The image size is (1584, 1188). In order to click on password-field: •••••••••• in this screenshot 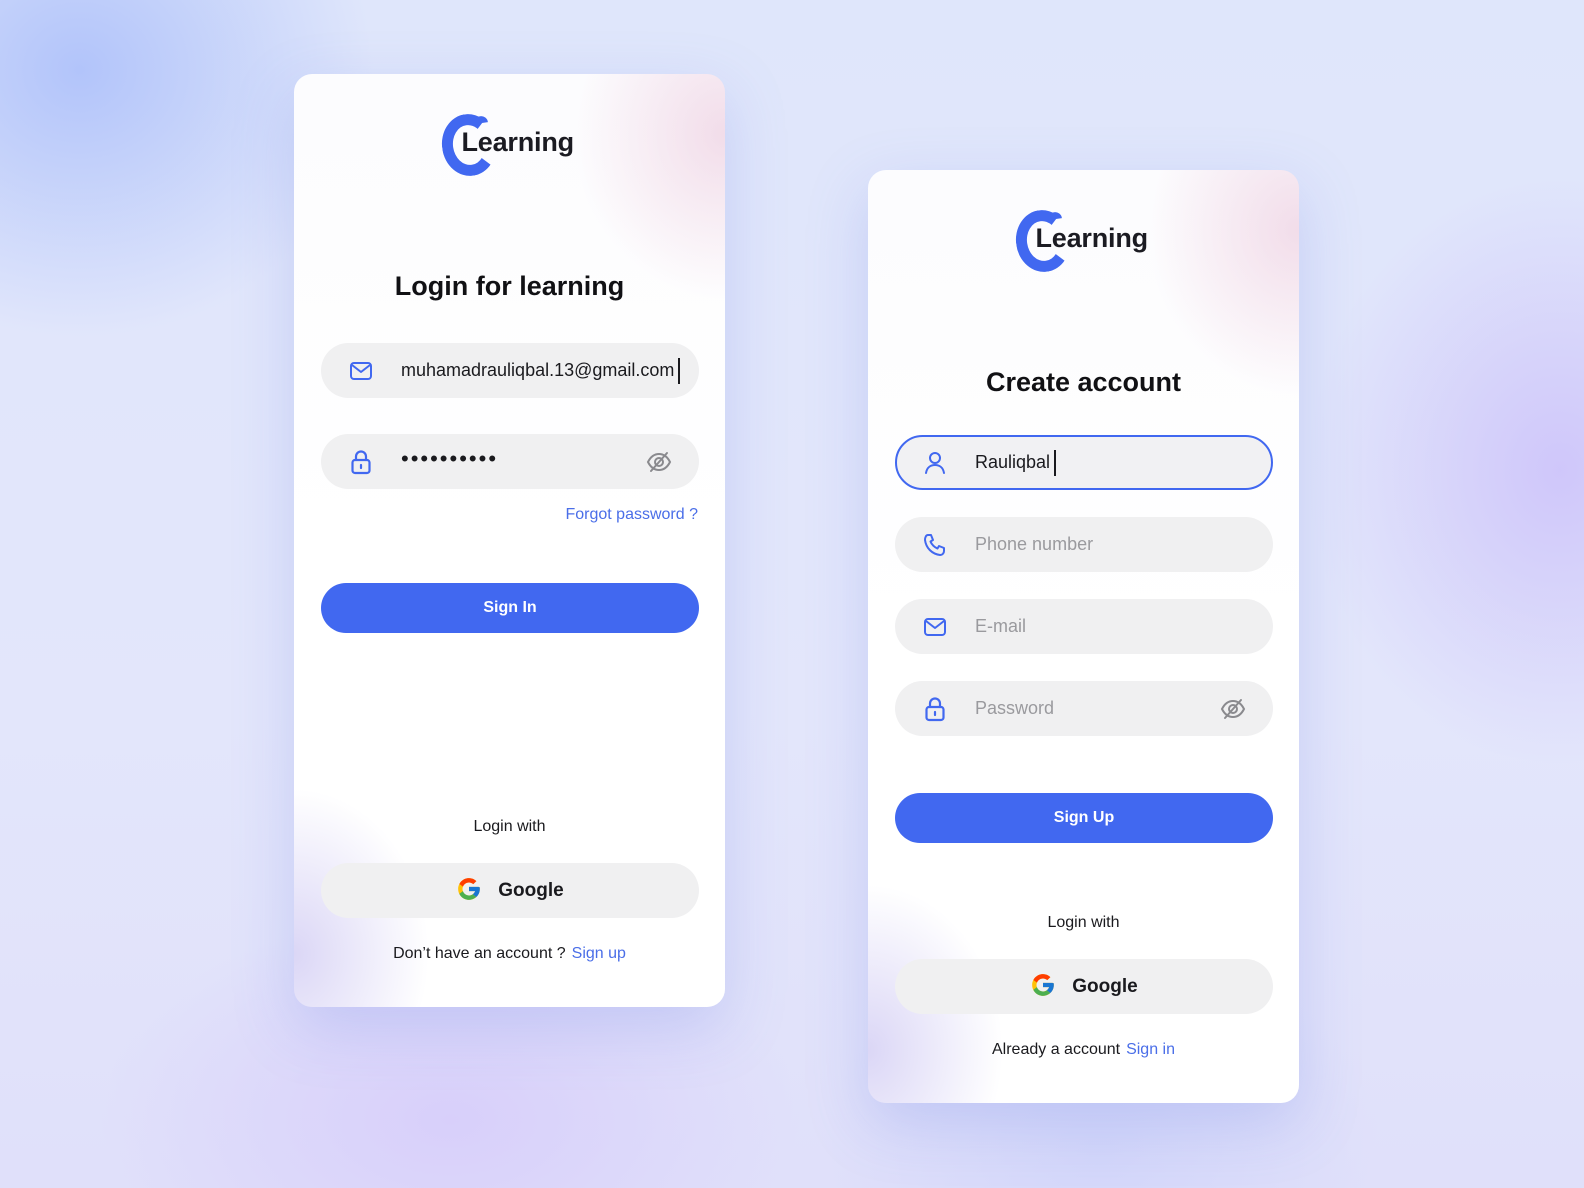, I will do `click(510, 461)`.